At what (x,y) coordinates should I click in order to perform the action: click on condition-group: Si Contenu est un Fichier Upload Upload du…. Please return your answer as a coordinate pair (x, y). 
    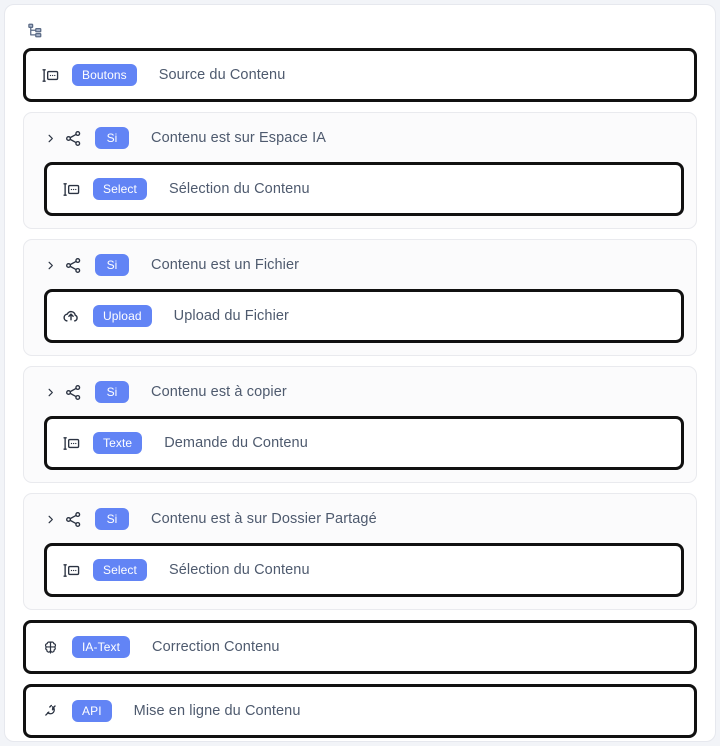
    Looking at the image, I should click on (360, 297).